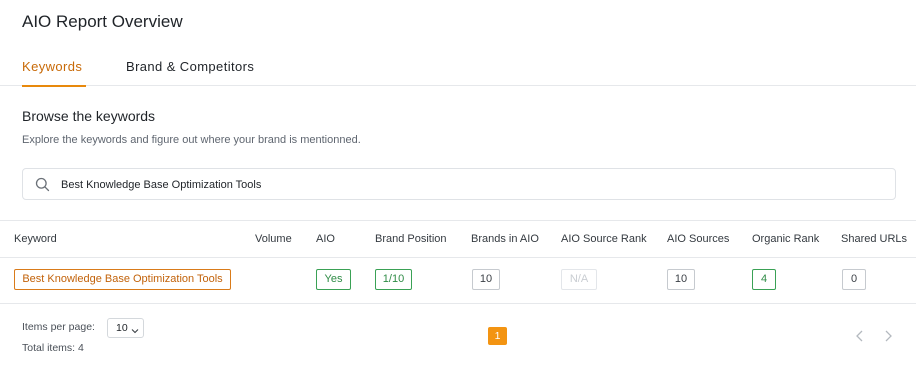 This screenshot has width=916, height=371. Describe the element at coordinates (785, 239) in the screenshot. I see `column-header-organic-rank: Organic Rank` at that location.